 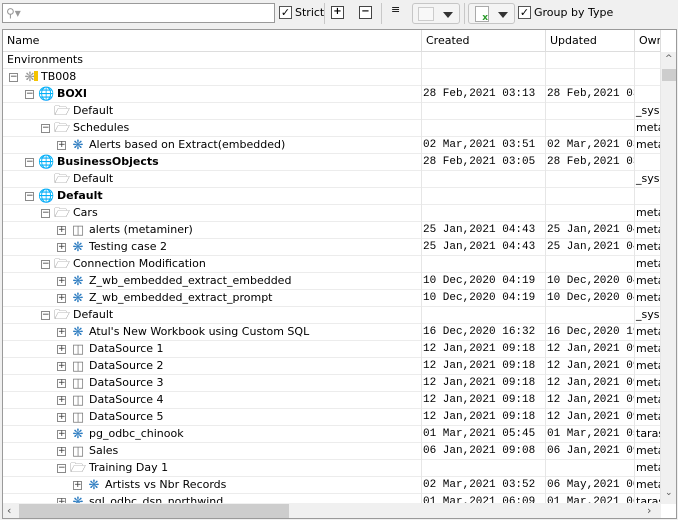 What do you see at coordinates (436, 13) in the screenshot?
I see `view-dropdown` at bounding box center [436, 13].